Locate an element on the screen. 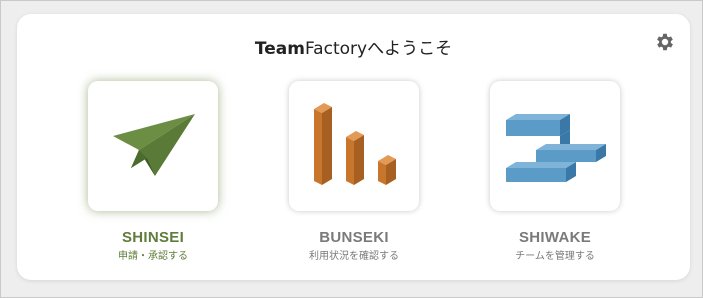  bunseki-name: BUNSEKI is located at coordinates (354, 237).